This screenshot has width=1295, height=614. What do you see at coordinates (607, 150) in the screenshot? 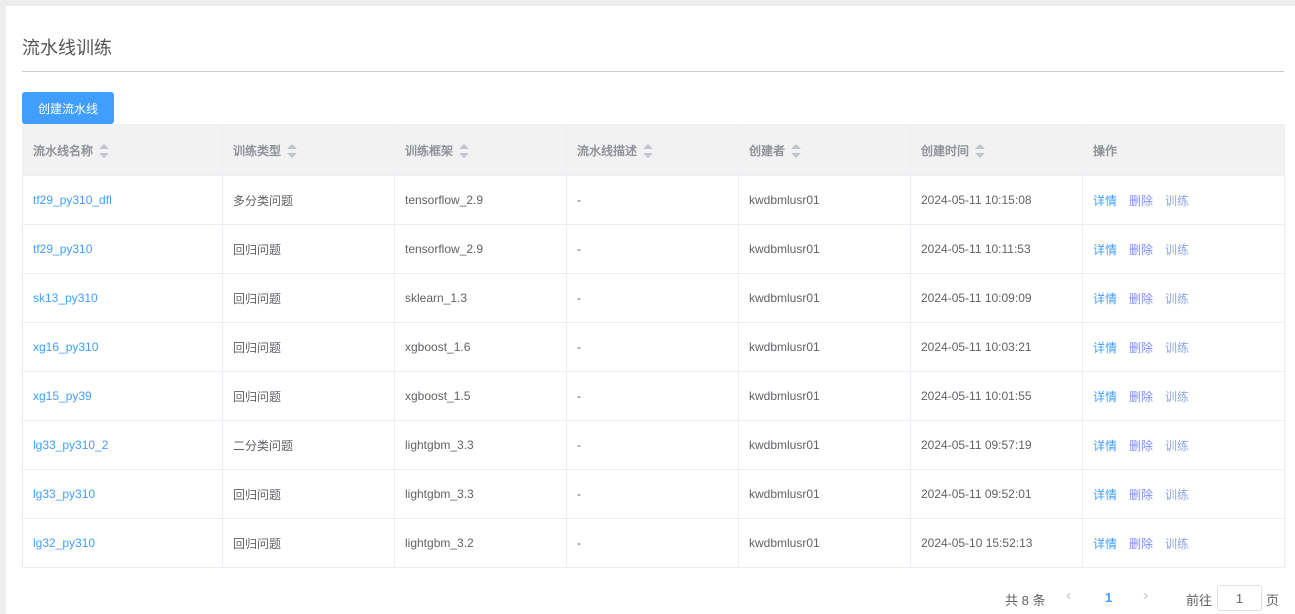
I see `column-header-label: 流水线描述` at bounding box center [607, 150].